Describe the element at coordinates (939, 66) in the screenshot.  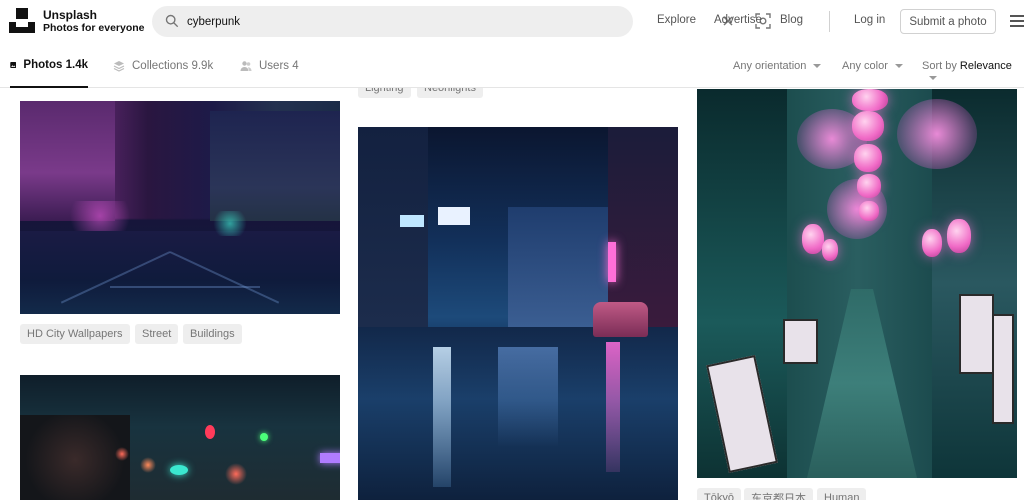
I see `sort-prefix: Sort by` at that location.